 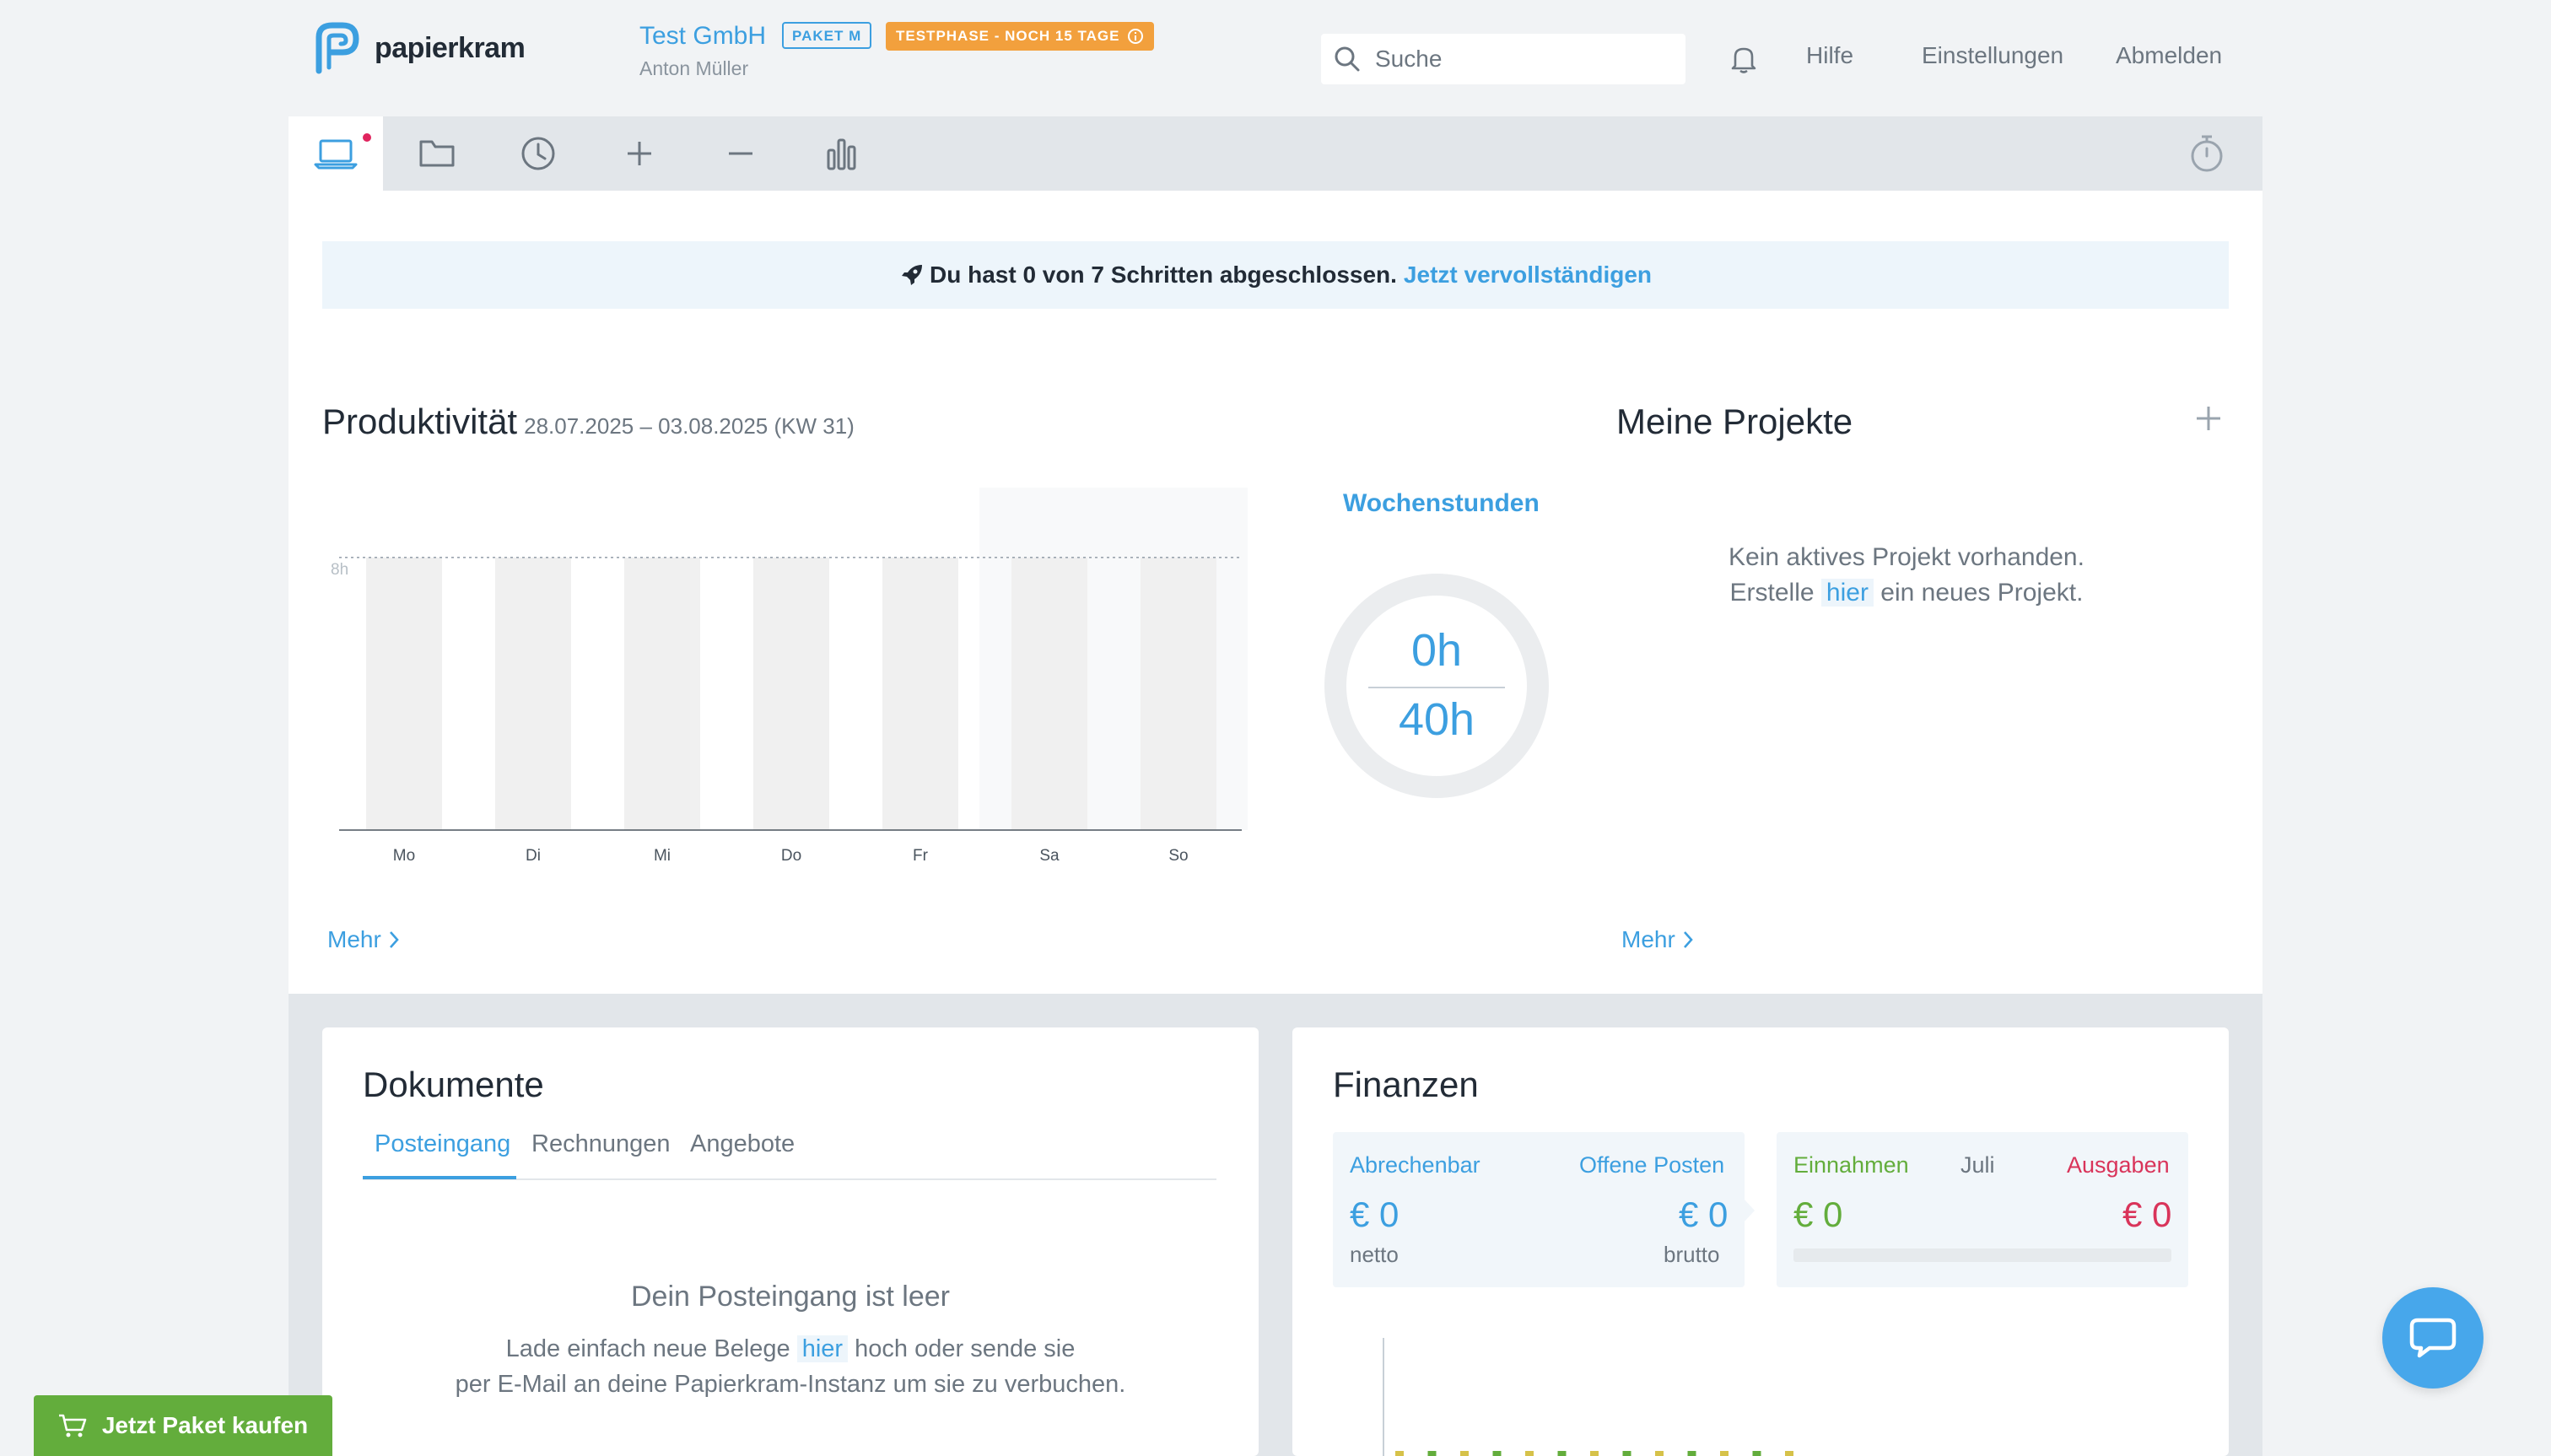 I want to click on create-project-link: hier, so click(x=1847, y=593).